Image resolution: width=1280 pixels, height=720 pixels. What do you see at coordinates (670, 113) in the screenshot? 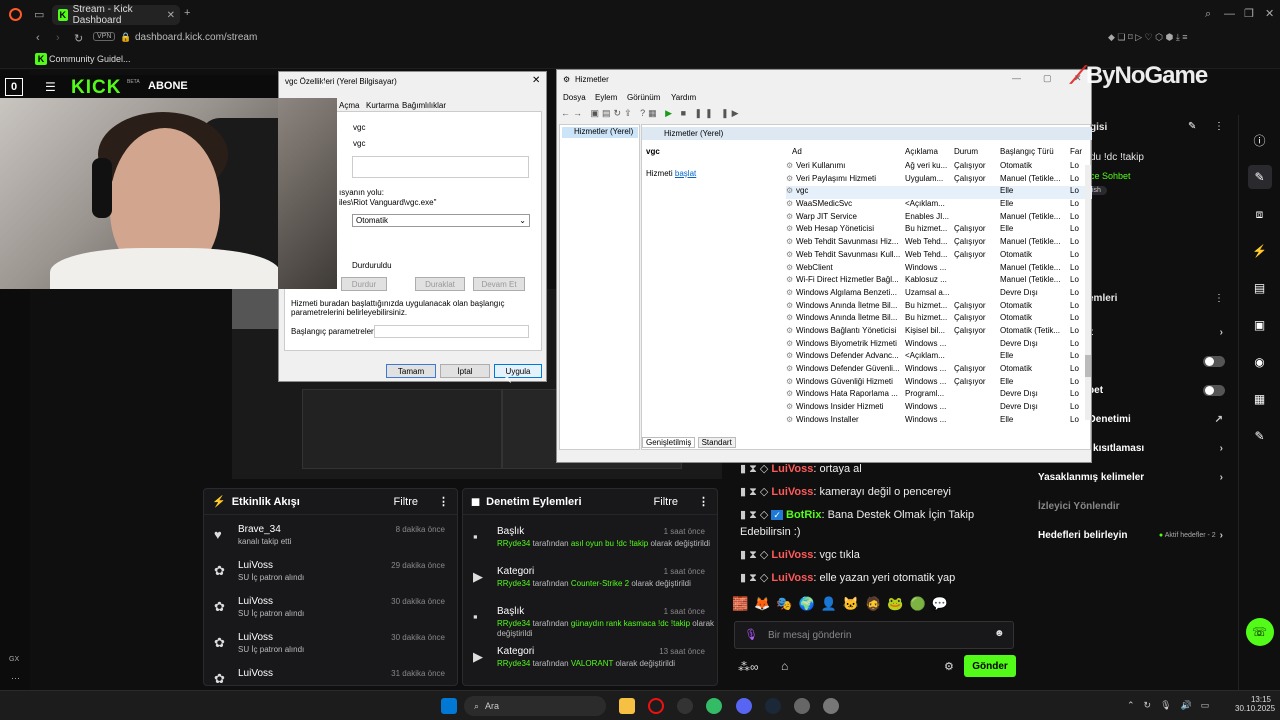
I see `start-service-icon: ▶` at bounding box center [670, 113].